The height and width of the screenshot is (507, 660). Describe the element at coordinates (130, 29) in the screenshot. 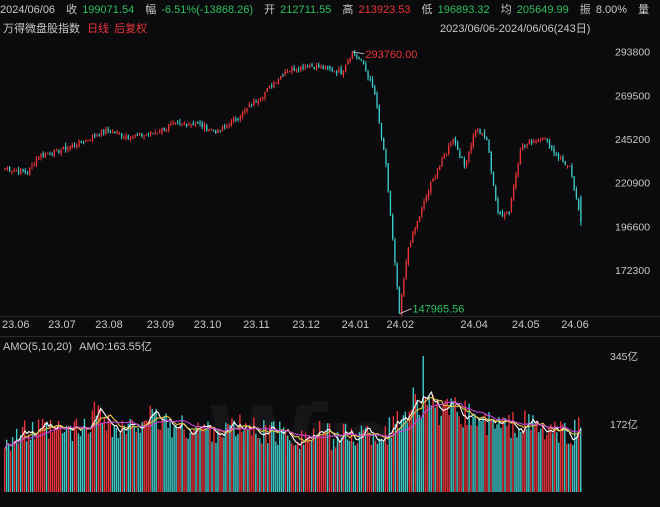

I see `adjust-tag: 后复权` at that location.